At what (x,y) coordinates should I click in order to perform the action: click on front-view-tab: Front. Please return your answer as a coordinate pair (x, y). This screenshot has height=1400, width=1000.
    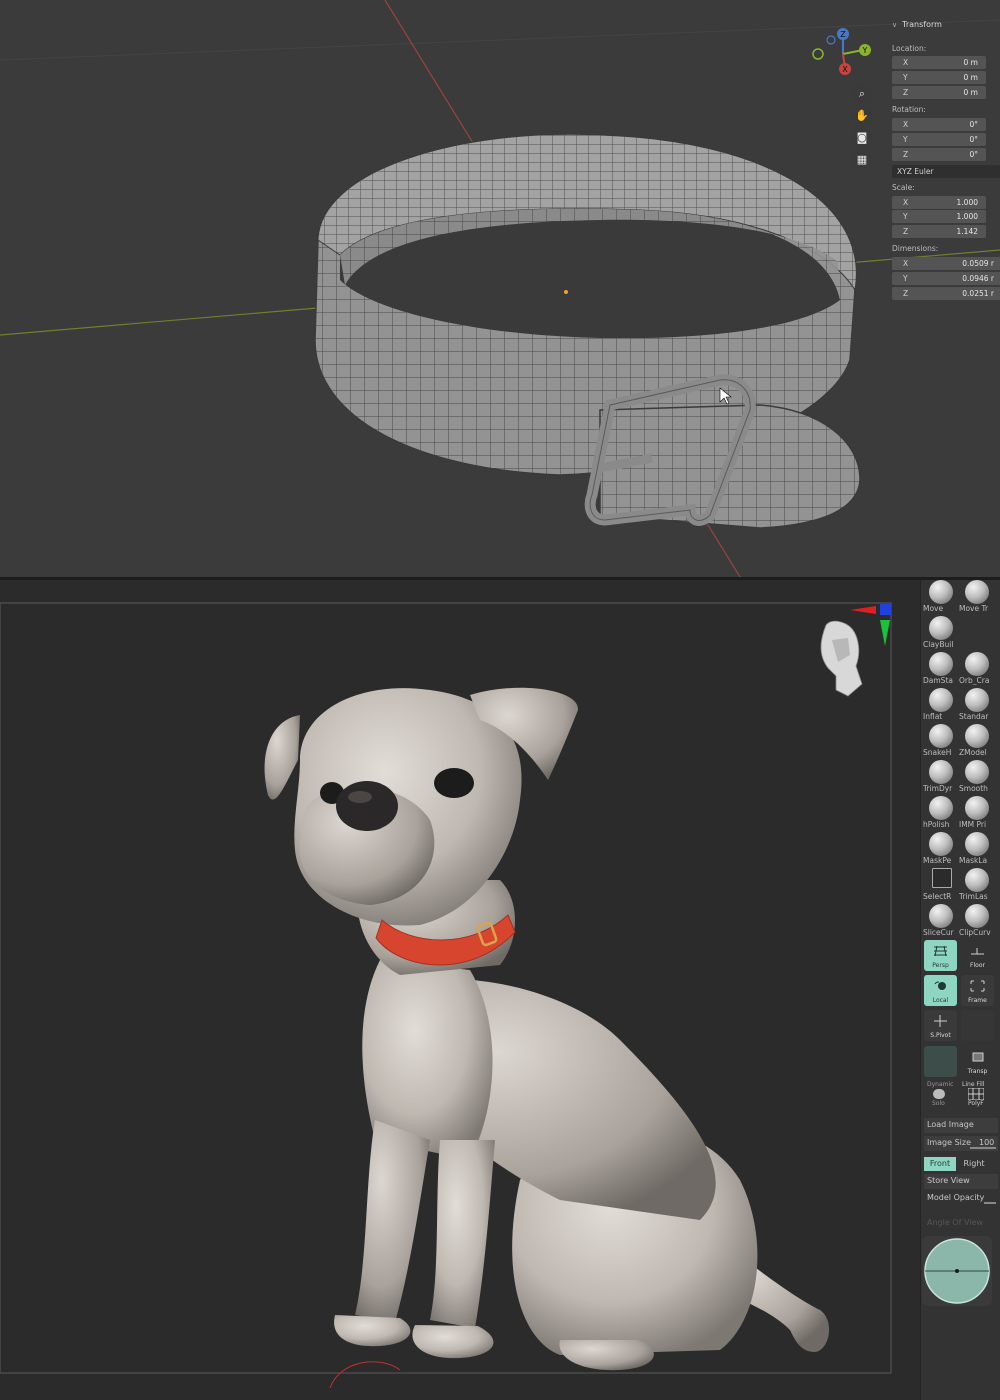
    Looking at the image, I should click on (940, 1164).